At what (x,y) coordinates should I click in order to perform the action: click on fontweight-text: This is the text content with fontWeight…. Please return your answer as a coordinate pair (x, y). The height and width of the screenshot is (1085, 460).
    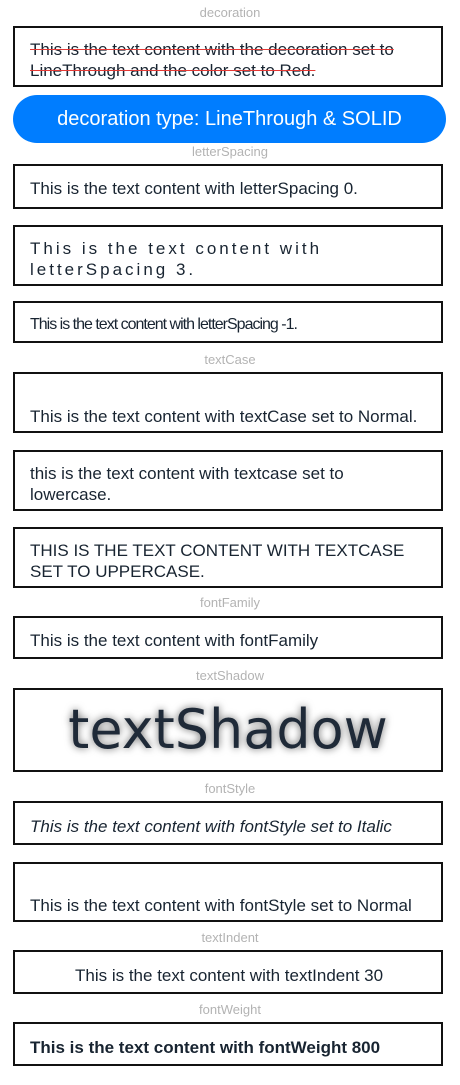
    Looking at the image, I should click on (205, 1047).